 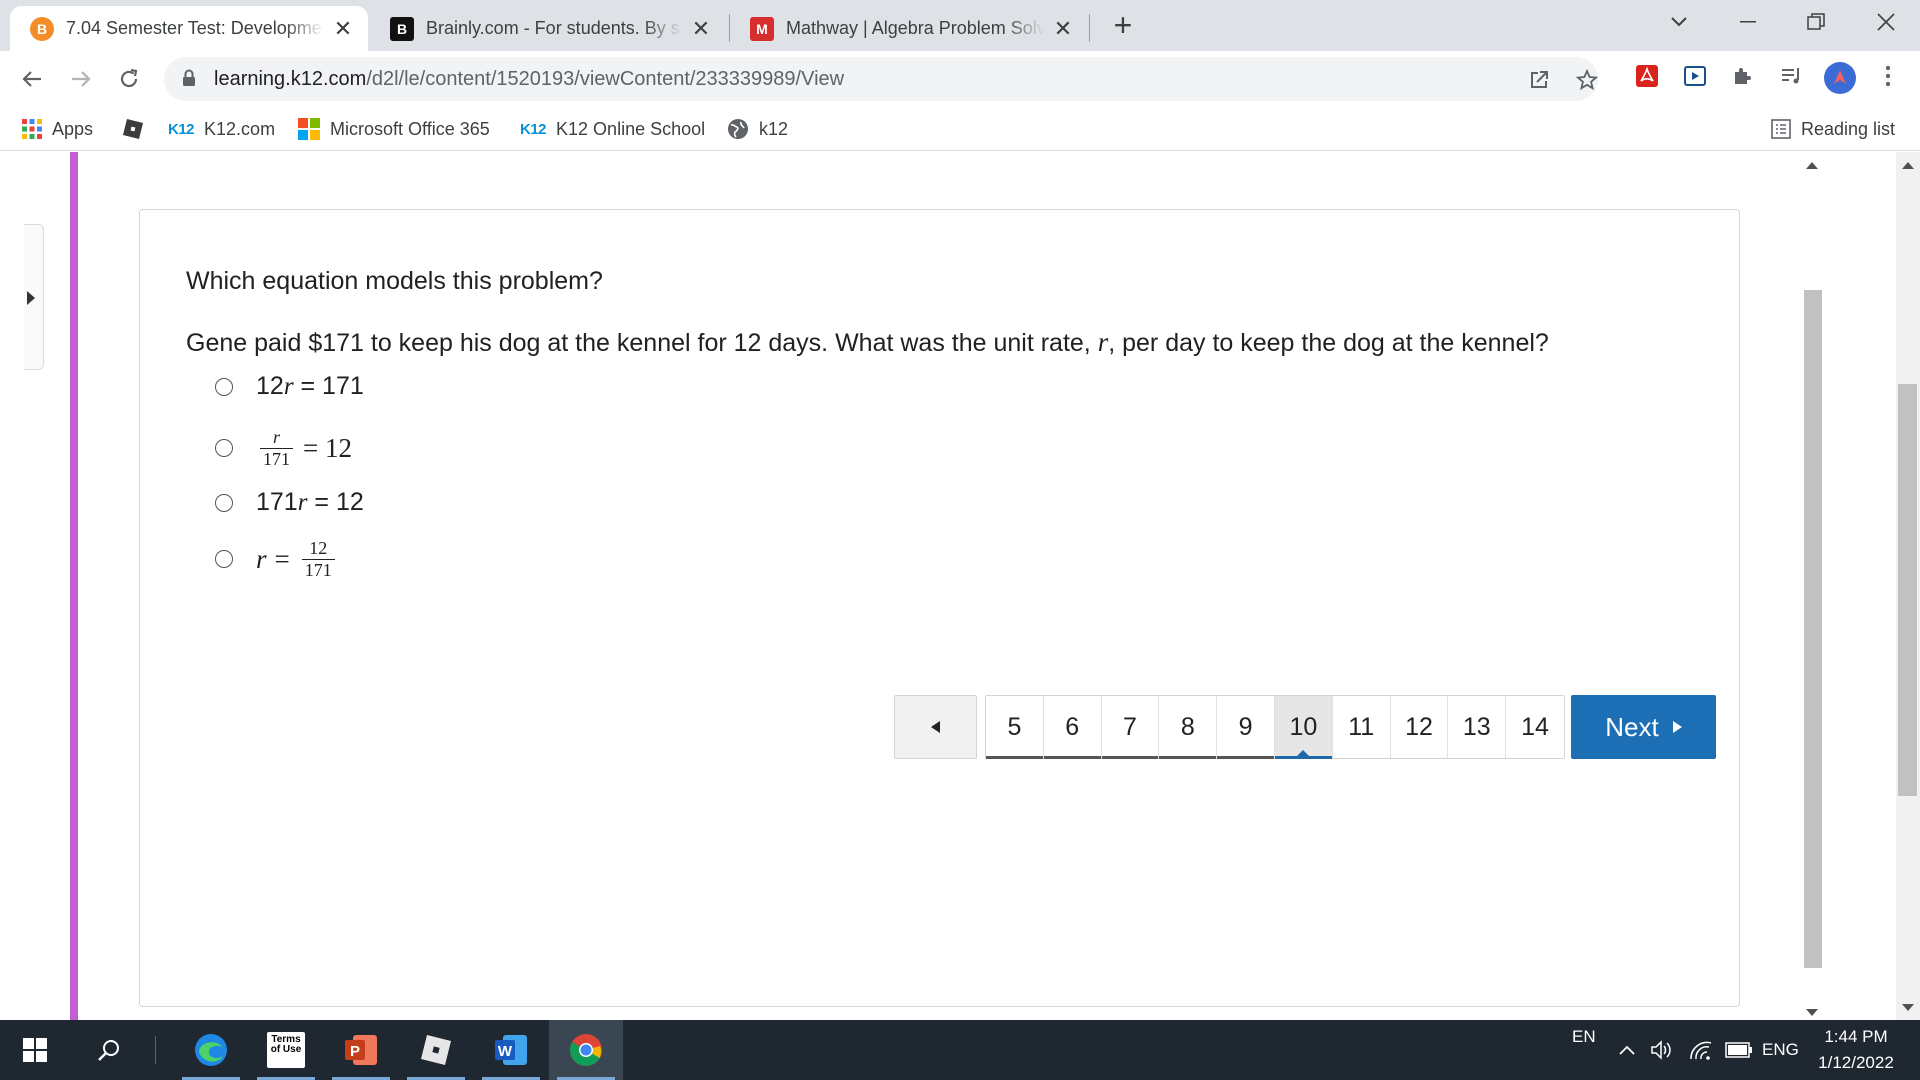 What do you see at coordinates (1739, 1050) in the screenshot?
I see `battery-button` at bounding box center [1739, 1050].